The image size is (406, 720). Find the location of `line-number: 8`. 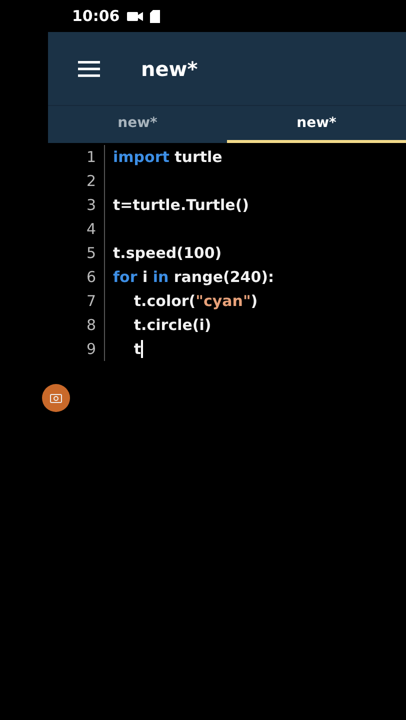

line-number: 8 is located at coordinates (90, 325).